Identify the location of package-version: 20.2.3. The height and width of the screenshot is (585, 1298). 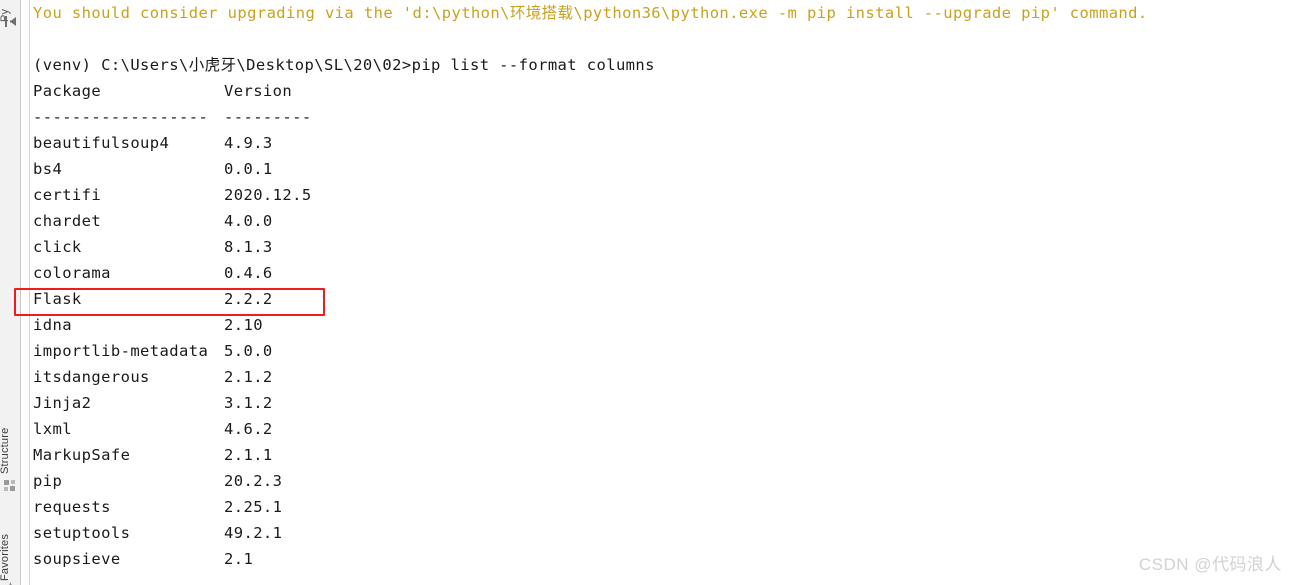
(253, 481).